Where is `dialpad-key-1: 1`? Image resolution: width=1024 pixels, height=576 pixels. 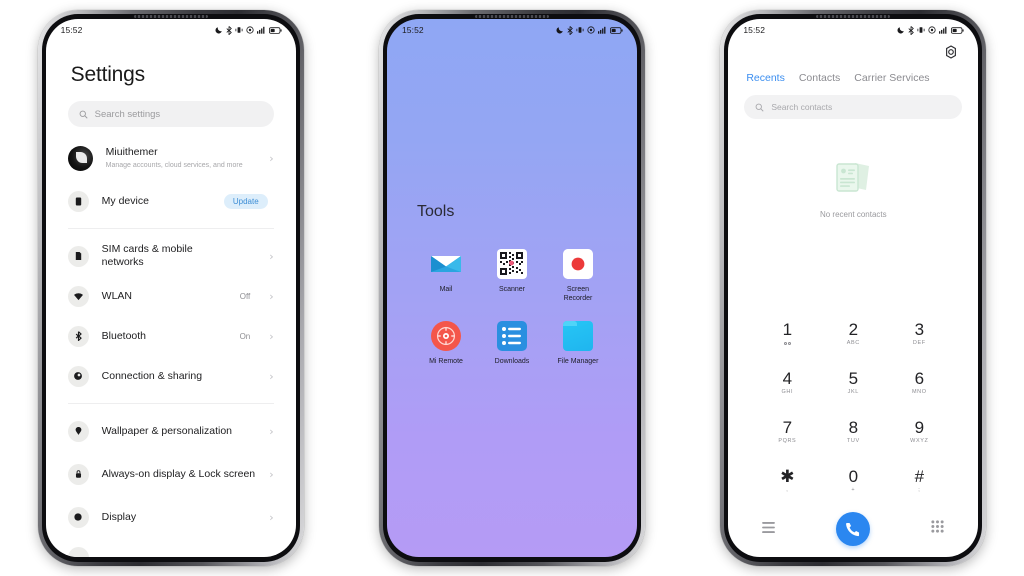 dialpad-key-1: 1 is located at coordinates (787, 333).